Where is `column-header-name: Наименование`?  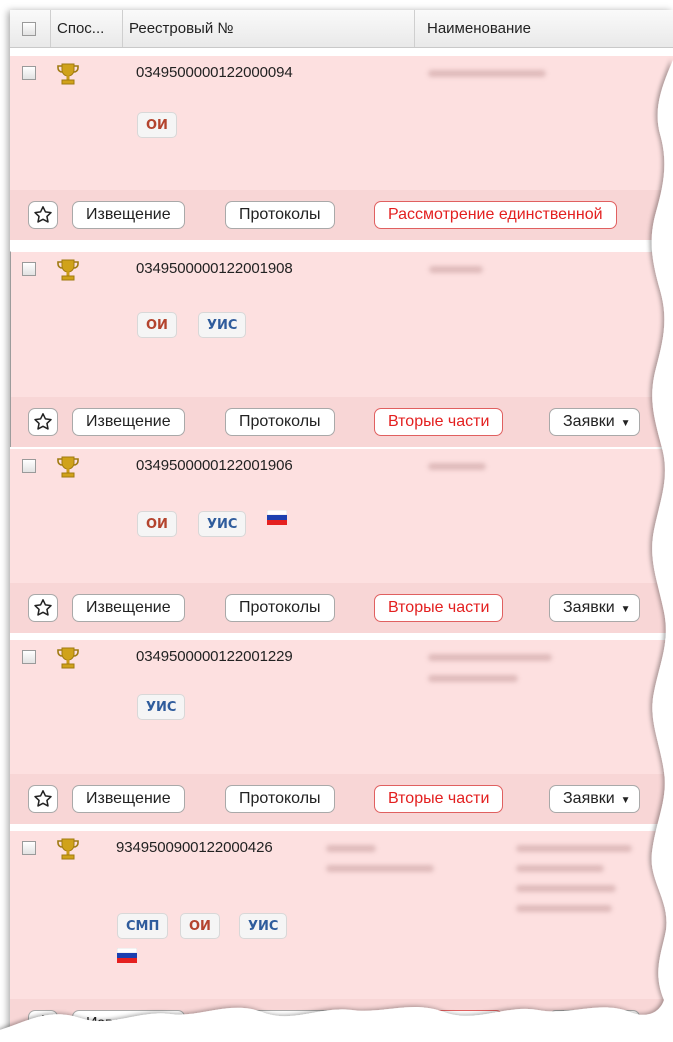 column-header-name: Наименование is located at coordinates (544, 28).